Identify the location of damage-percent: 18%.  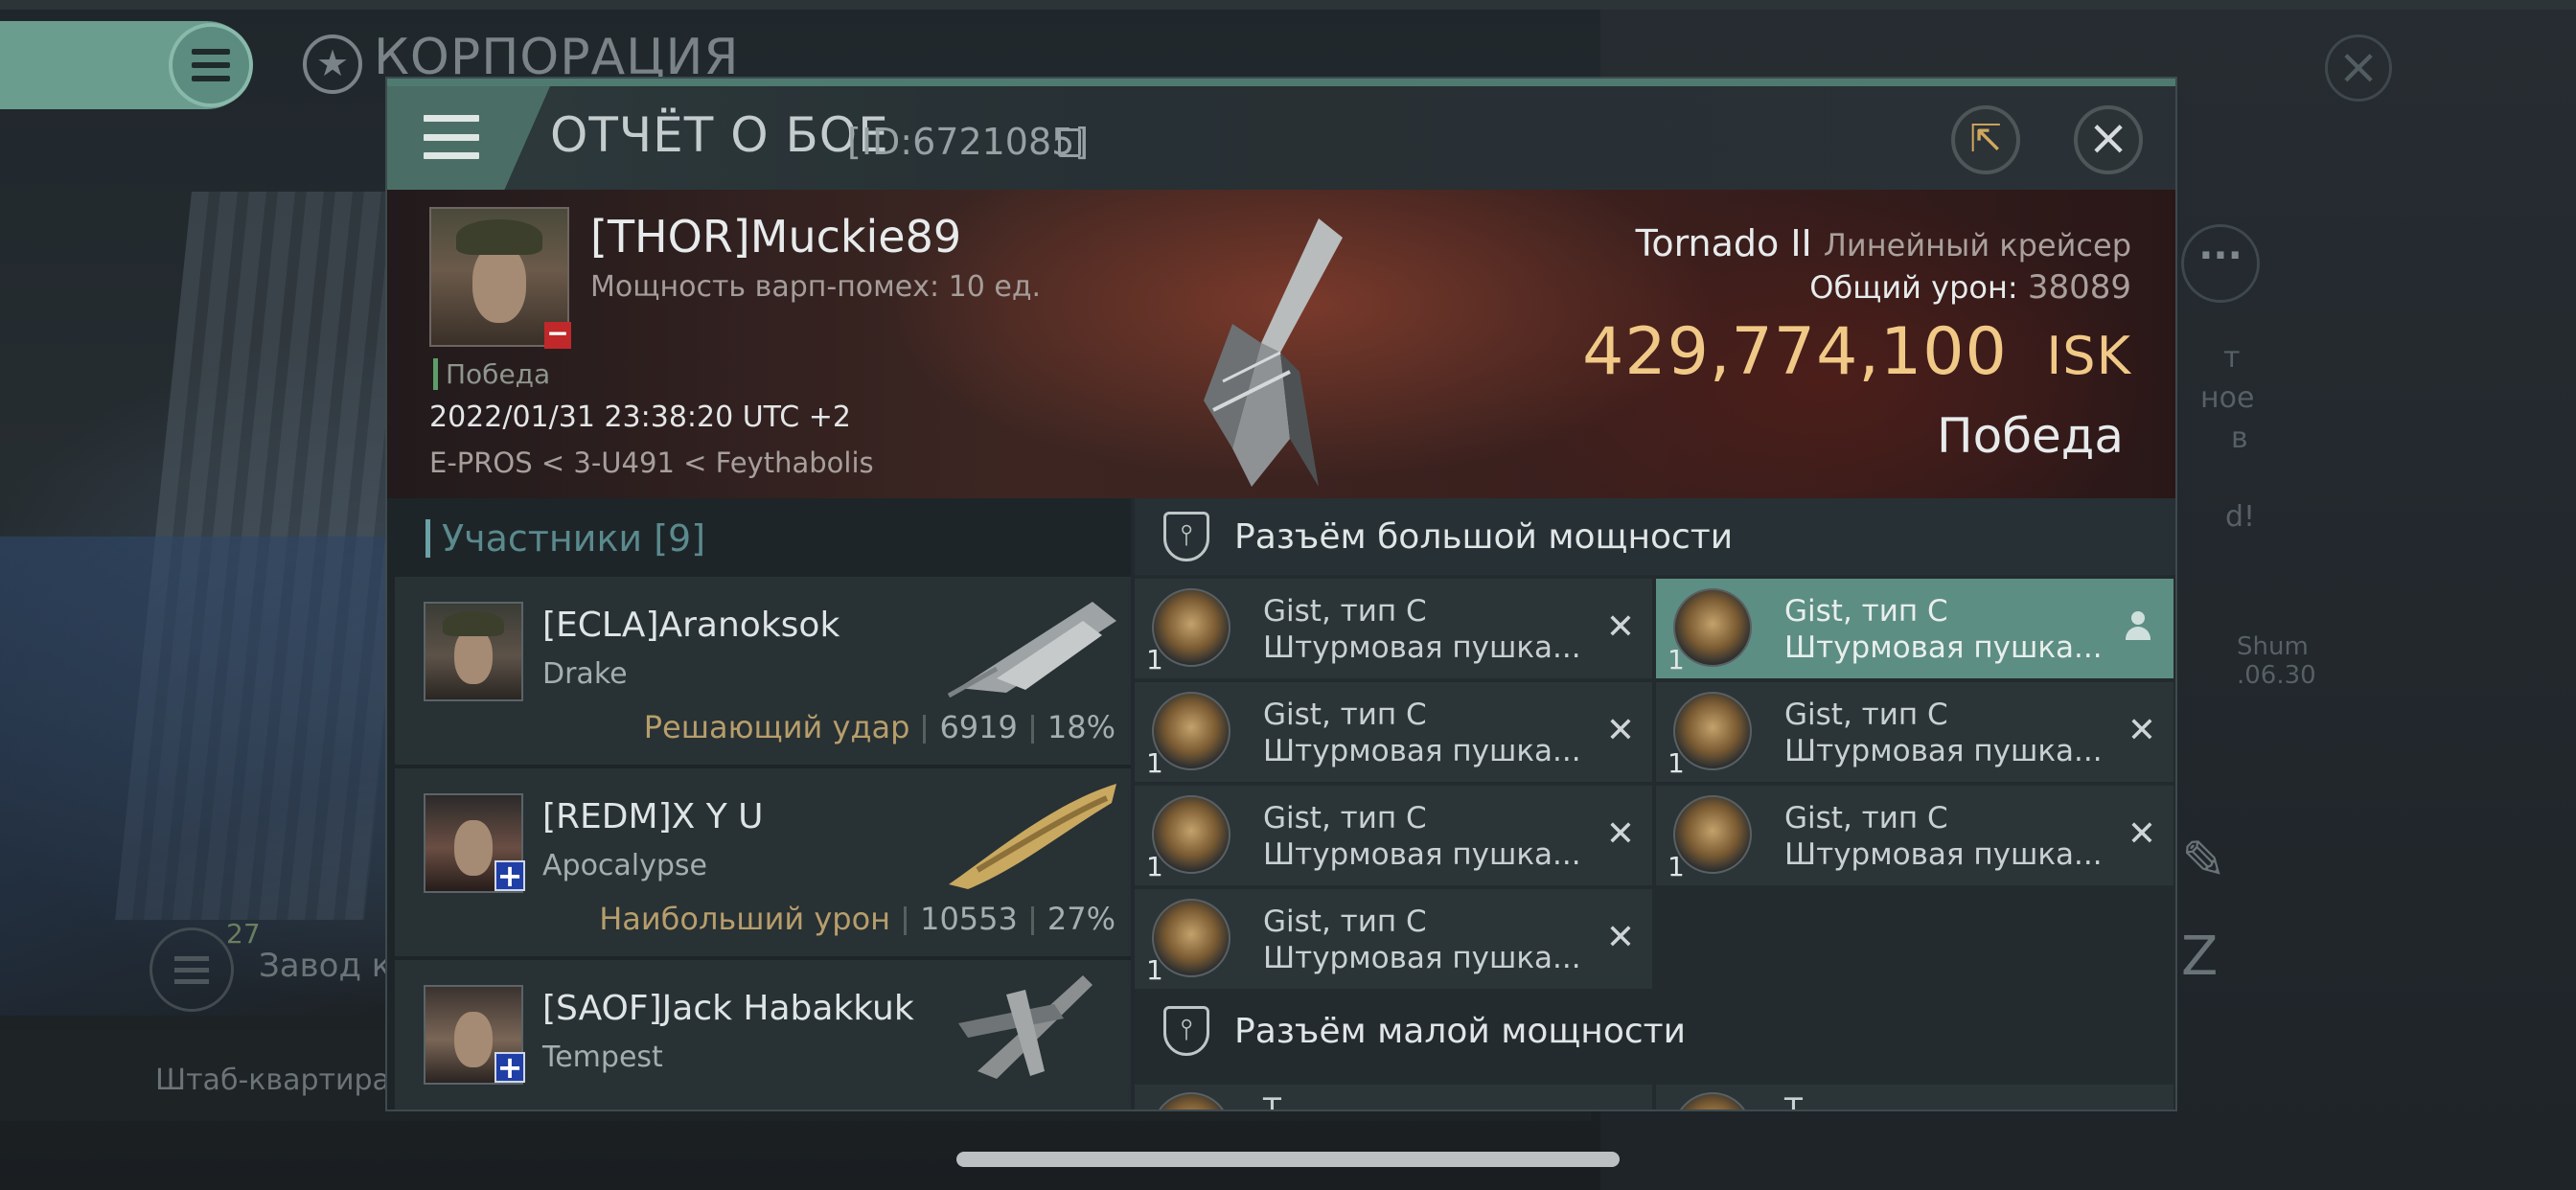
(1081, 727).